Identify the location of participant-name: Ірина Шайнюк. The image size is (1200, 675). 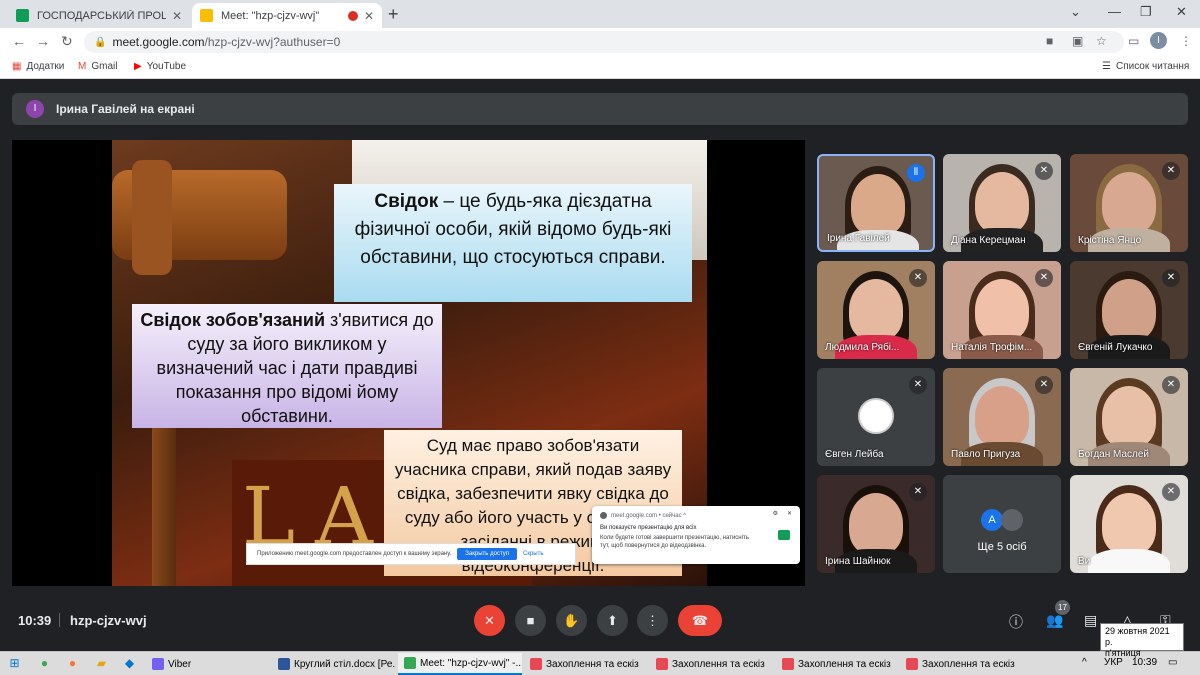
(858, 561).